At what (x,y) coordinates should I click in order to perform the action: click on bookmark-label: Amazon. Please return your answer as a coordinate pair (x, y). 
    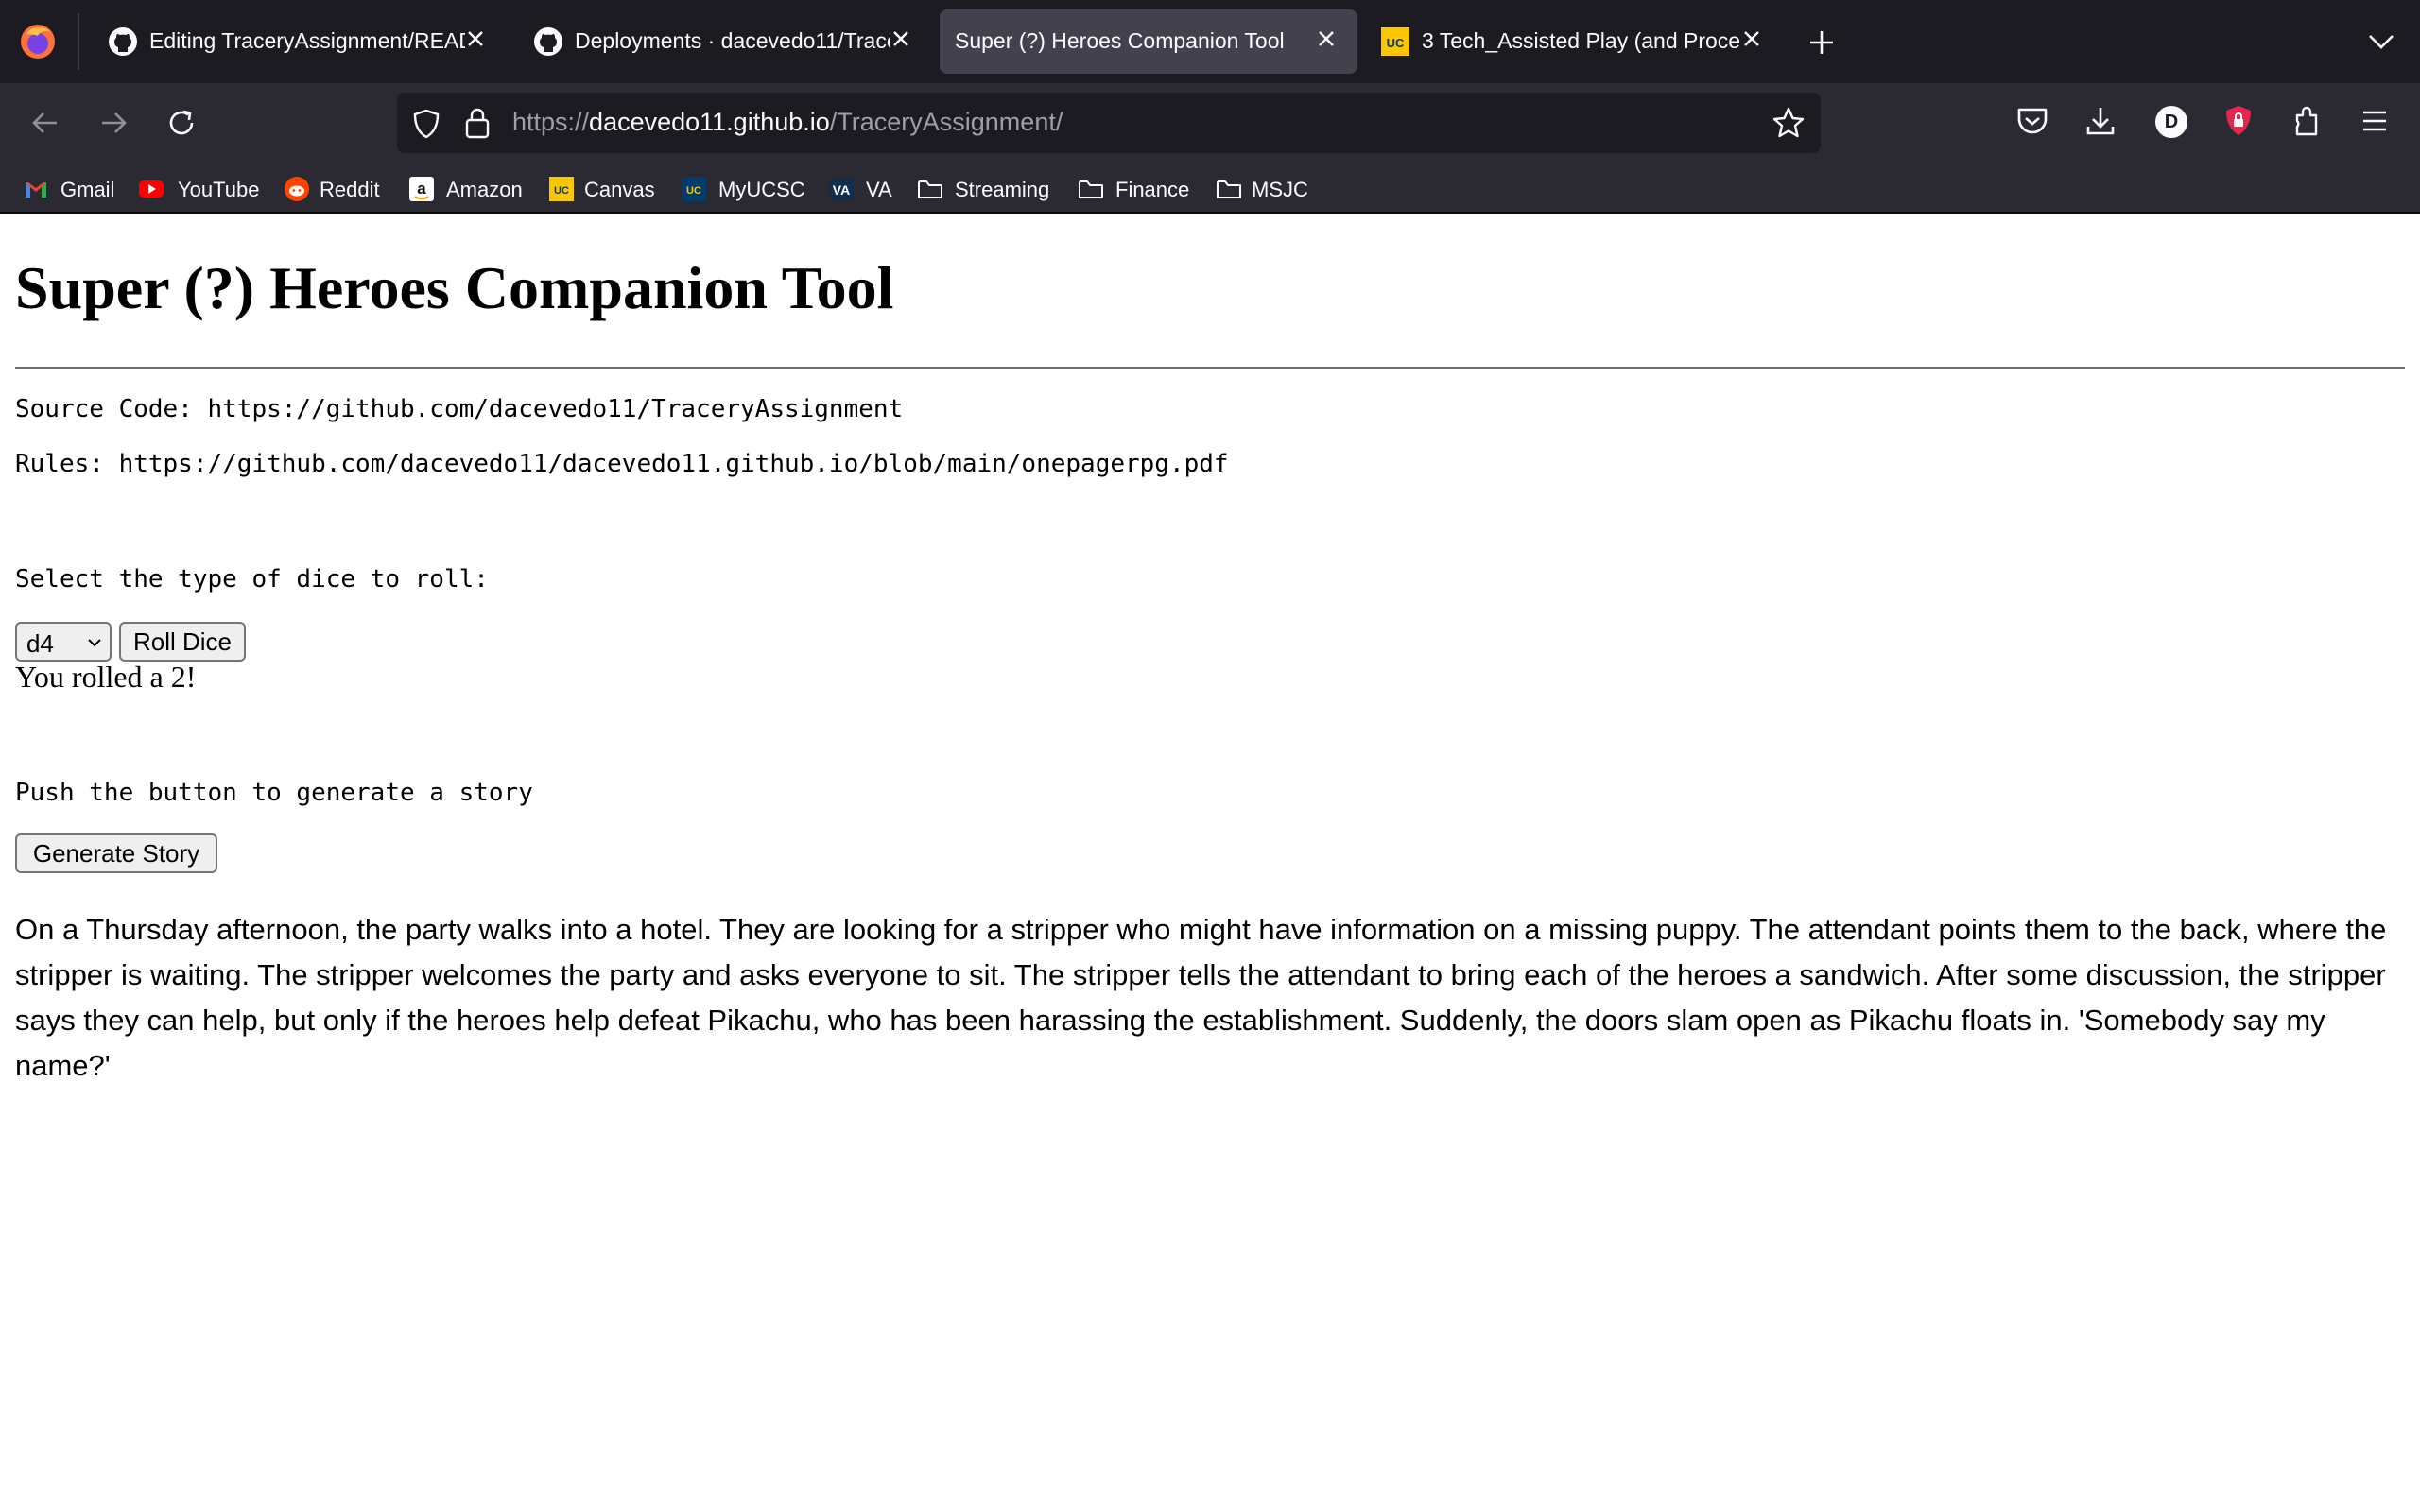
    Looking at the image, I should click on (484, 189).